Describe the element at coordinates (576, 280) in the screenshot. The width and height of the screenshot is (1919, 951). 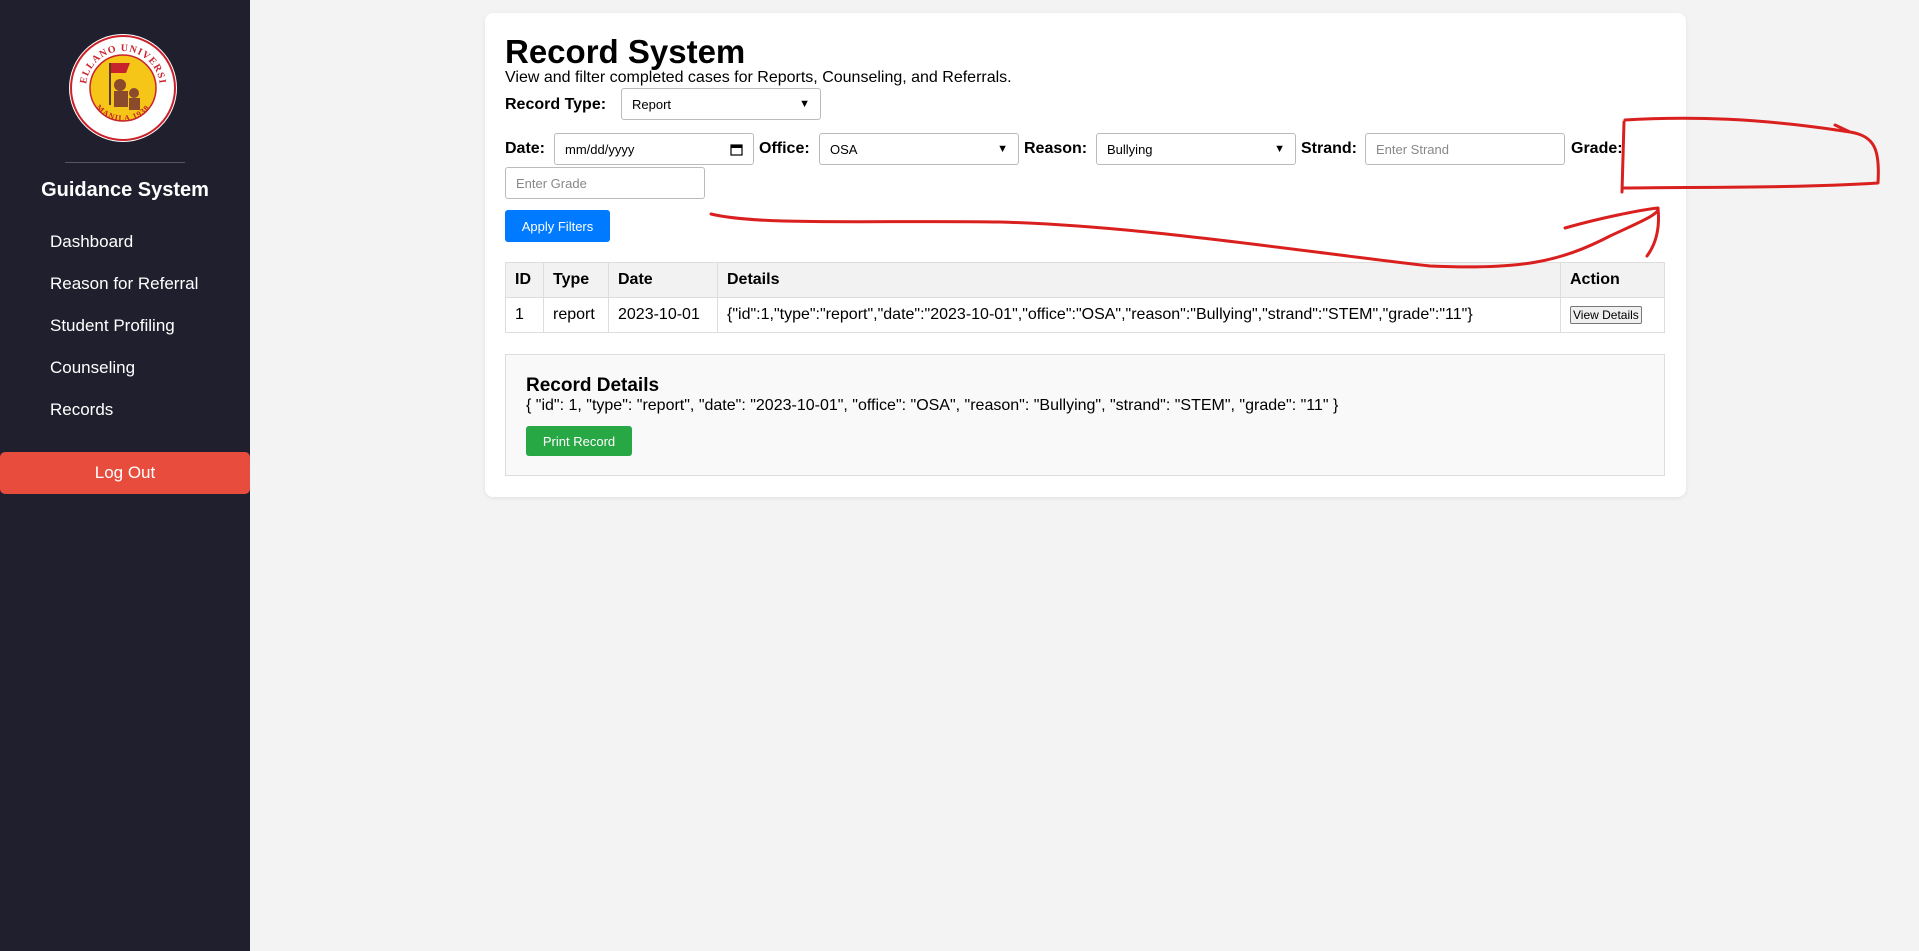
I see `header-type: Type` at that location.